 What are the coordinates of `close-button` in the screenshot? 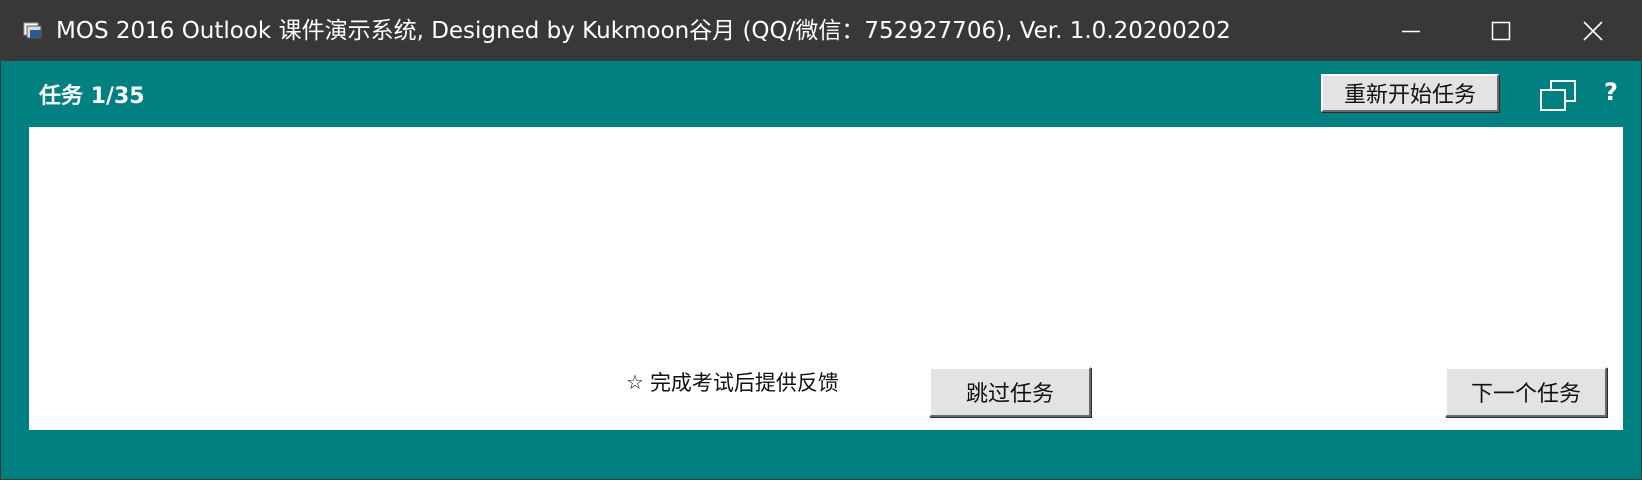 It's located at (1593, 31).